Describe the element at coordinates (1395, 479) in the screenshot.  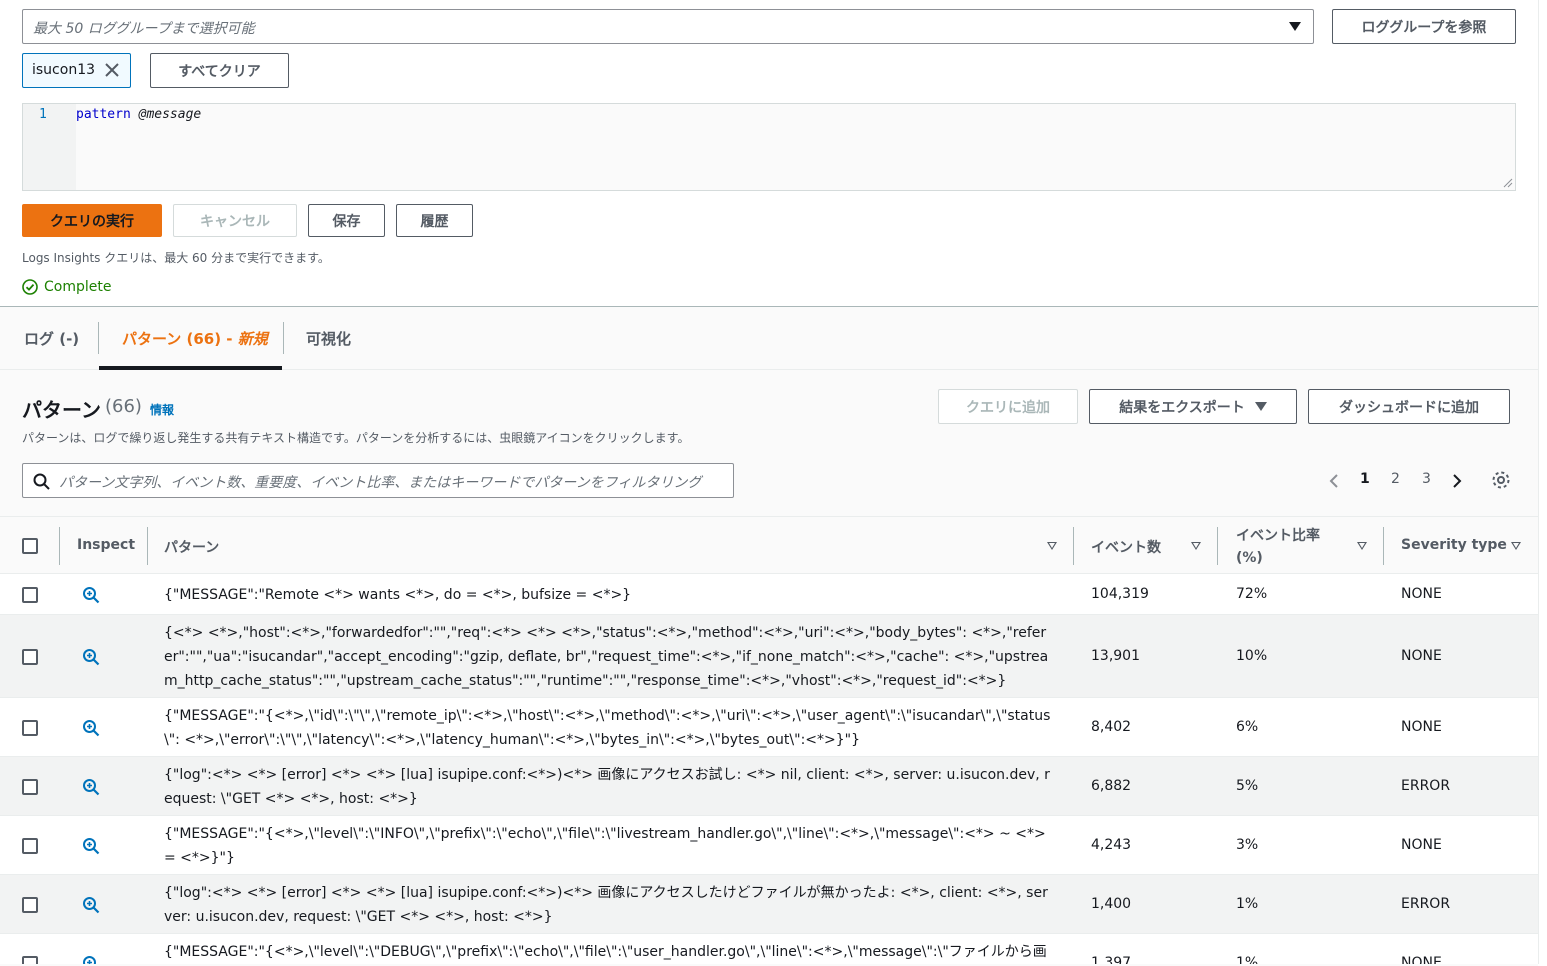
I see `page-2: 2` at that location.